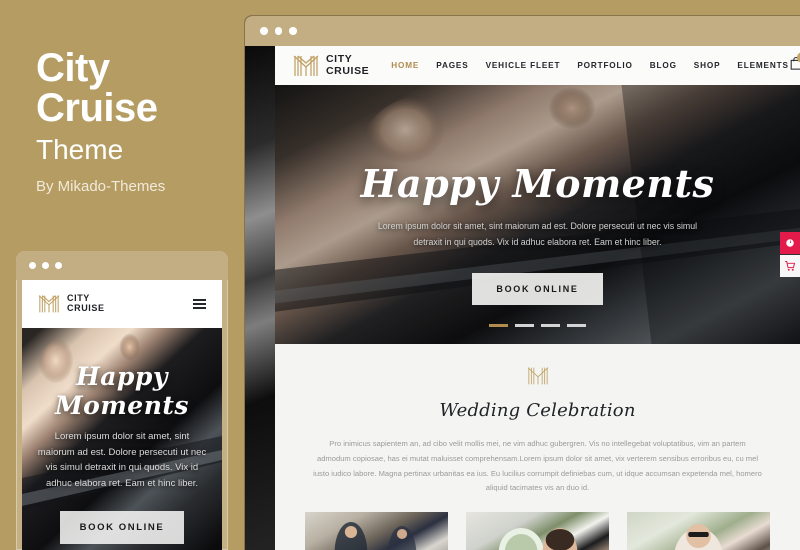  I want to click on promo-byline: By Mikado-Themes, so click(101, 186).